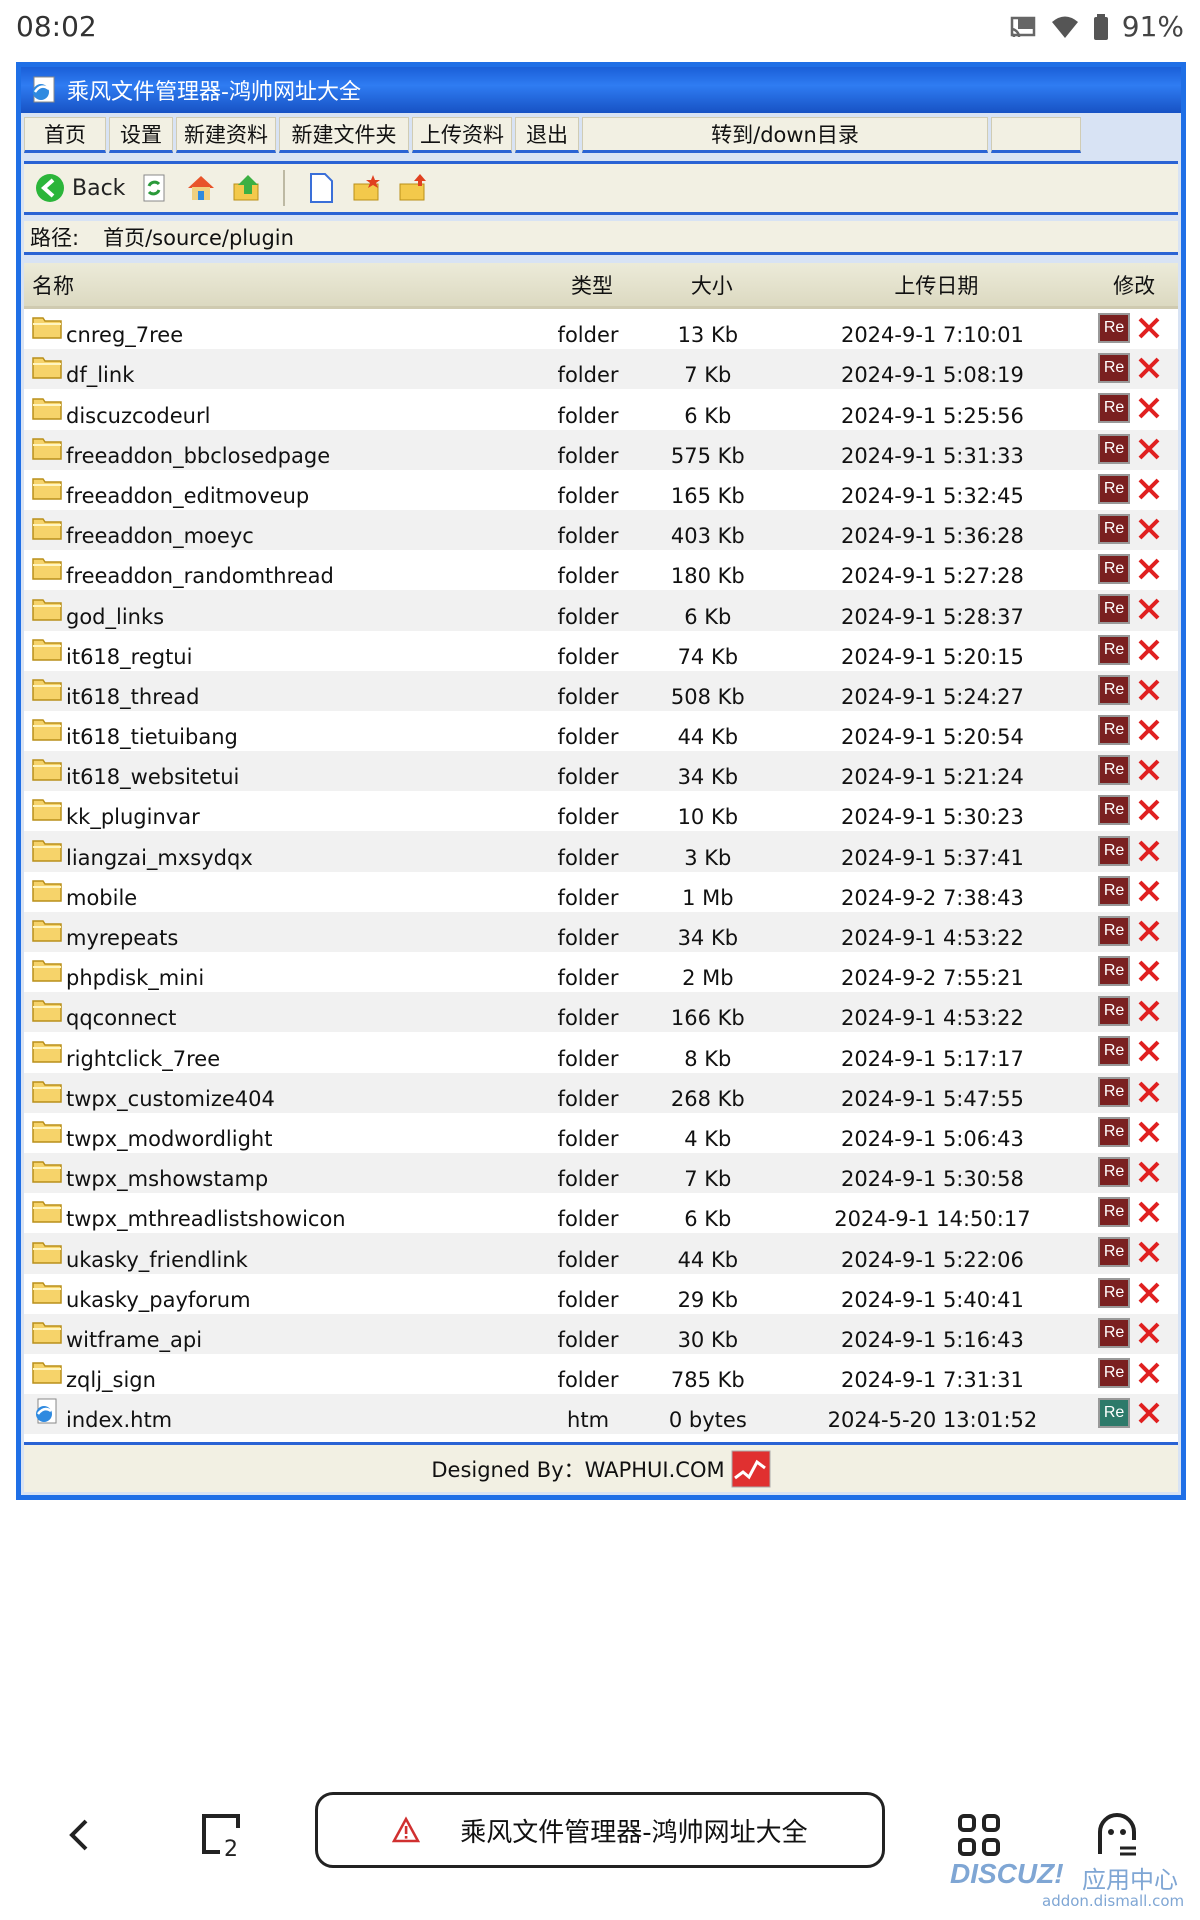  What do you see at coordinates (134, 1340) in the screenshot?
I see `file-name-link: witframe_api` at bounding box center [134, 1340].